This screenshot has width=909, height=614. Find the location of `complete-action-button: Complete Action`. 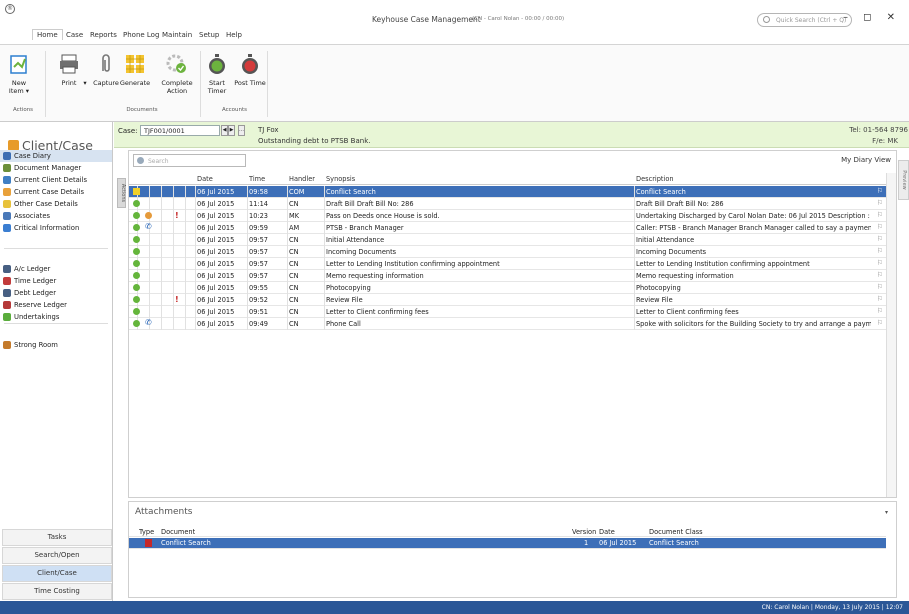

complete-action-button: Complete Action is located at coordinates (177, 74).